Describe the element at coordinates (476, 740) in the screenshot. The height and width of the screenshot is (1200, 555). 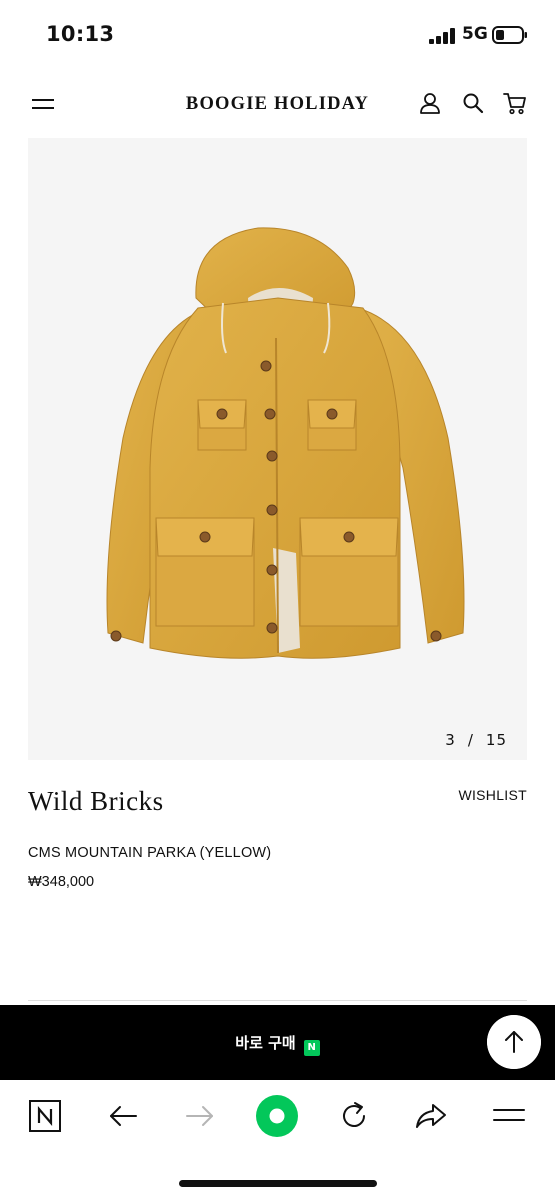
I see `image-counter: 3 / 15` at that location.